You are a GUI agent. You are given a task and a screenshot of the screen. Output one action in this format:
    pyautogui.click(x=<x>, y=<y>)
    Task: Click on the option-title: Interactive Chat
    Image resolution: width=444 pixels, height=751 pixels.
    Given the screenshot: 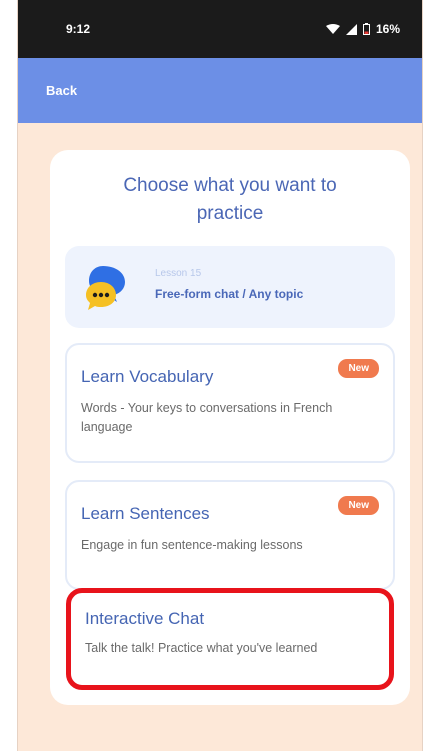 What is the action you would take?
    pyautogui.click(x=145, y=618)
    